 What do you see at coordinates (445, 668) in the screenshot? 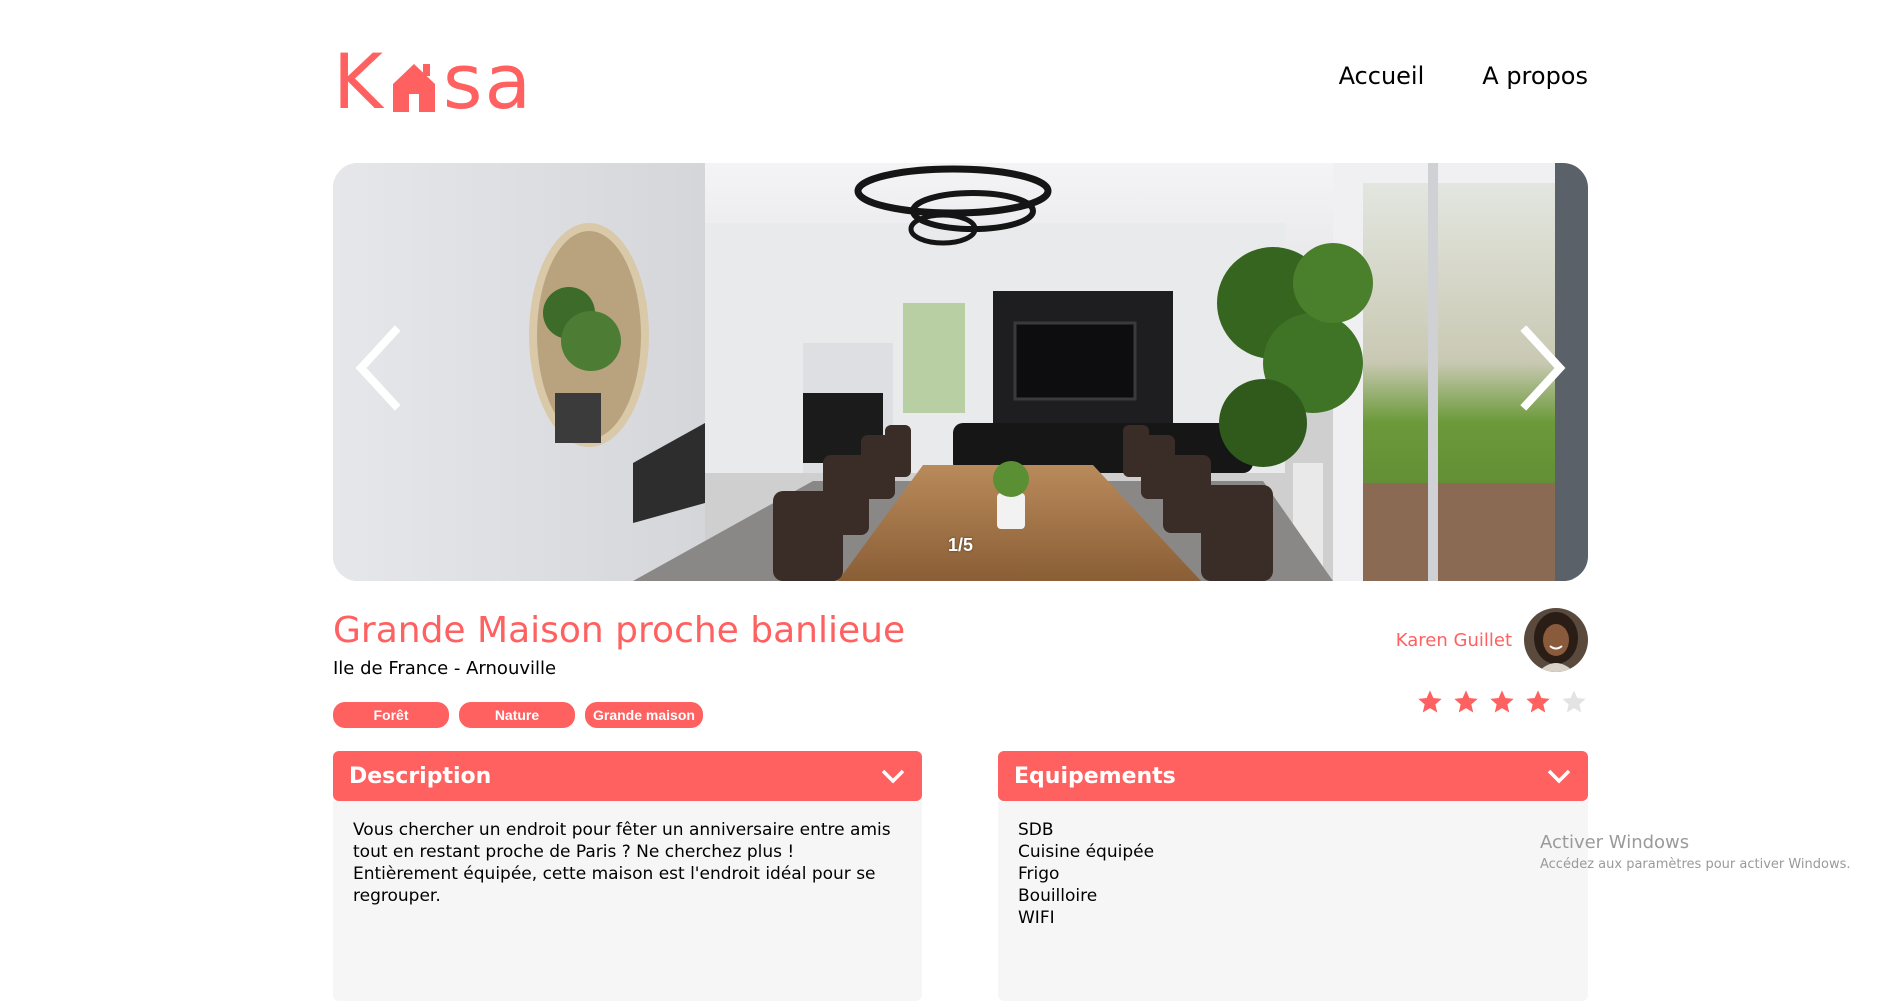
I see `listing-location: Ile de France - Arnouville` at bounding box center [445, 668].